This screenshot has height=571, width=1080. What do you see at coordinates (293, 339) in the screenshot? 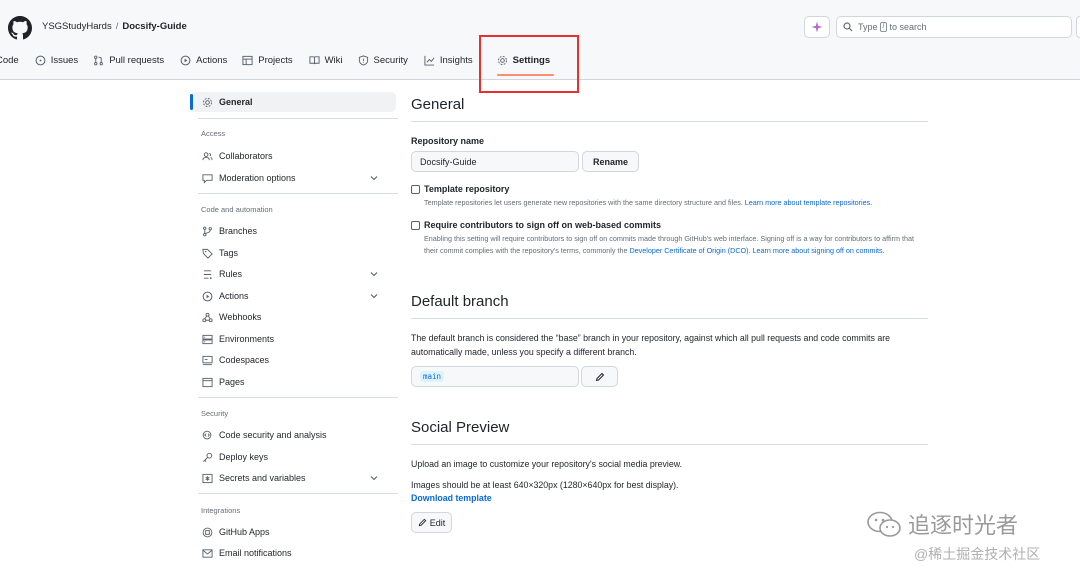
I see `sidebar-item-environments: Environments` at bounding box center [293, 339].